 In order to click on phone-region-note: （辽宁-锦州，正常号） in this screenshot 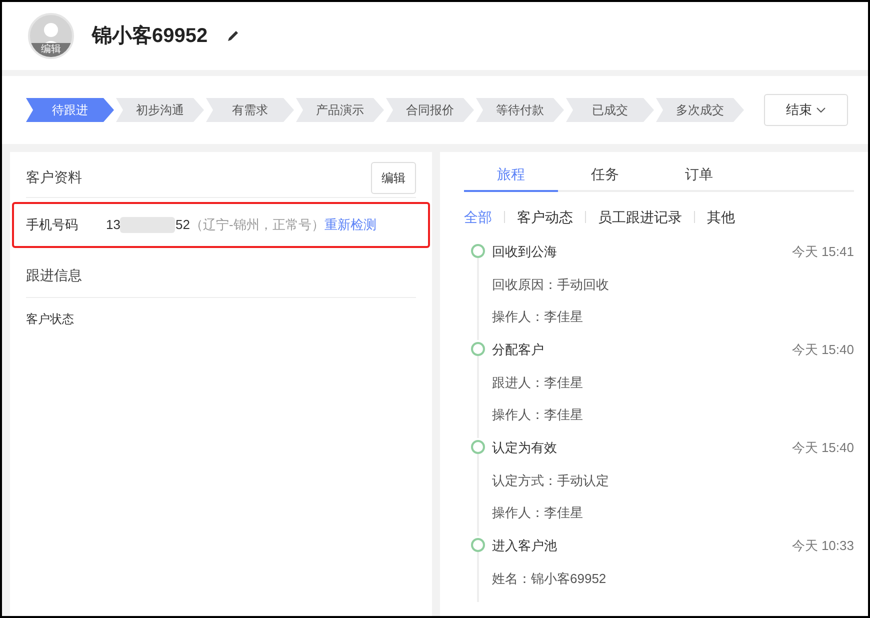, I will do `click(257, 225)`.